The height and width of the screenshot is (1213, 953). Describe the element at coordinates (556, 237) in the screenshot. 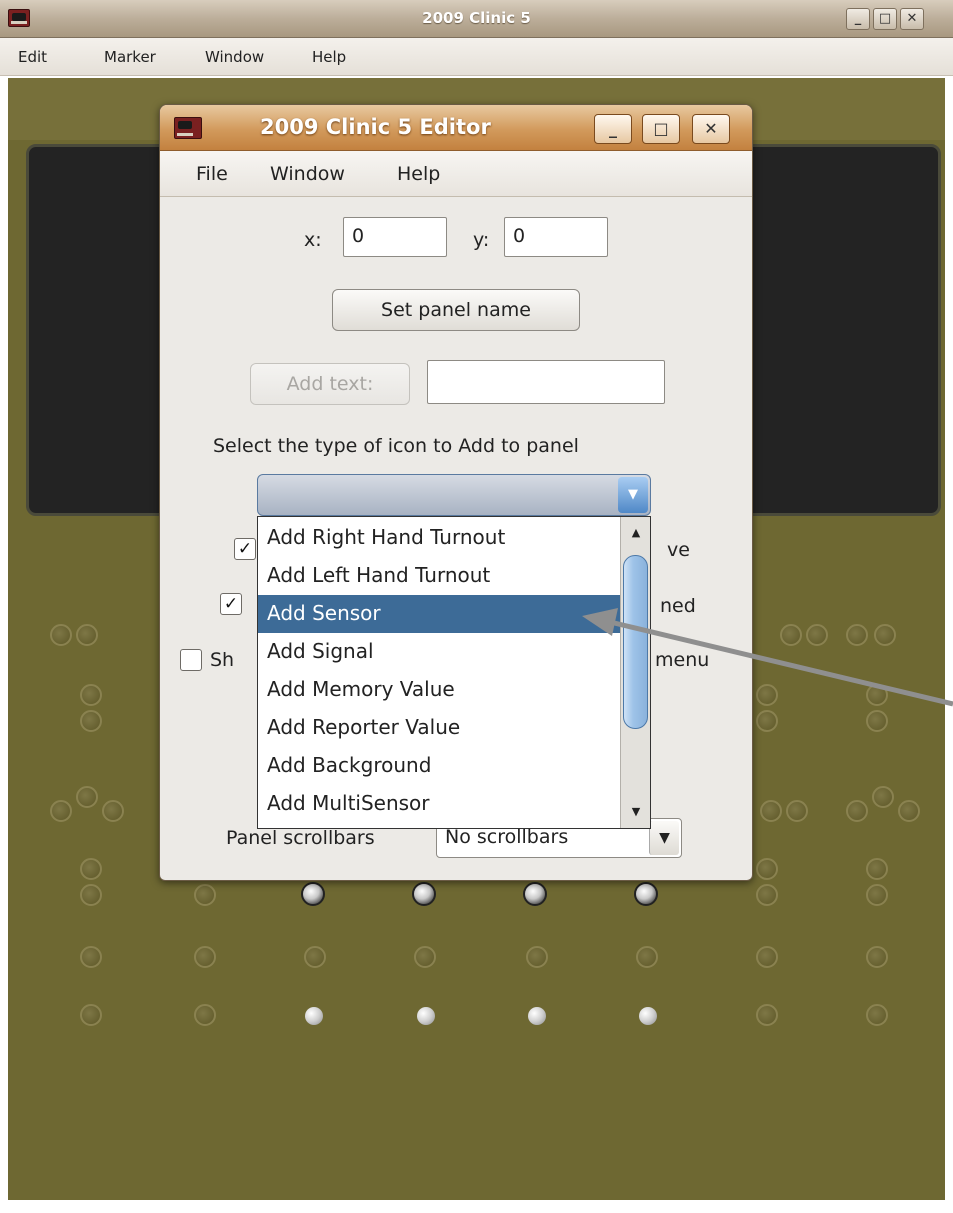

I see `y-field: 0` at that location.